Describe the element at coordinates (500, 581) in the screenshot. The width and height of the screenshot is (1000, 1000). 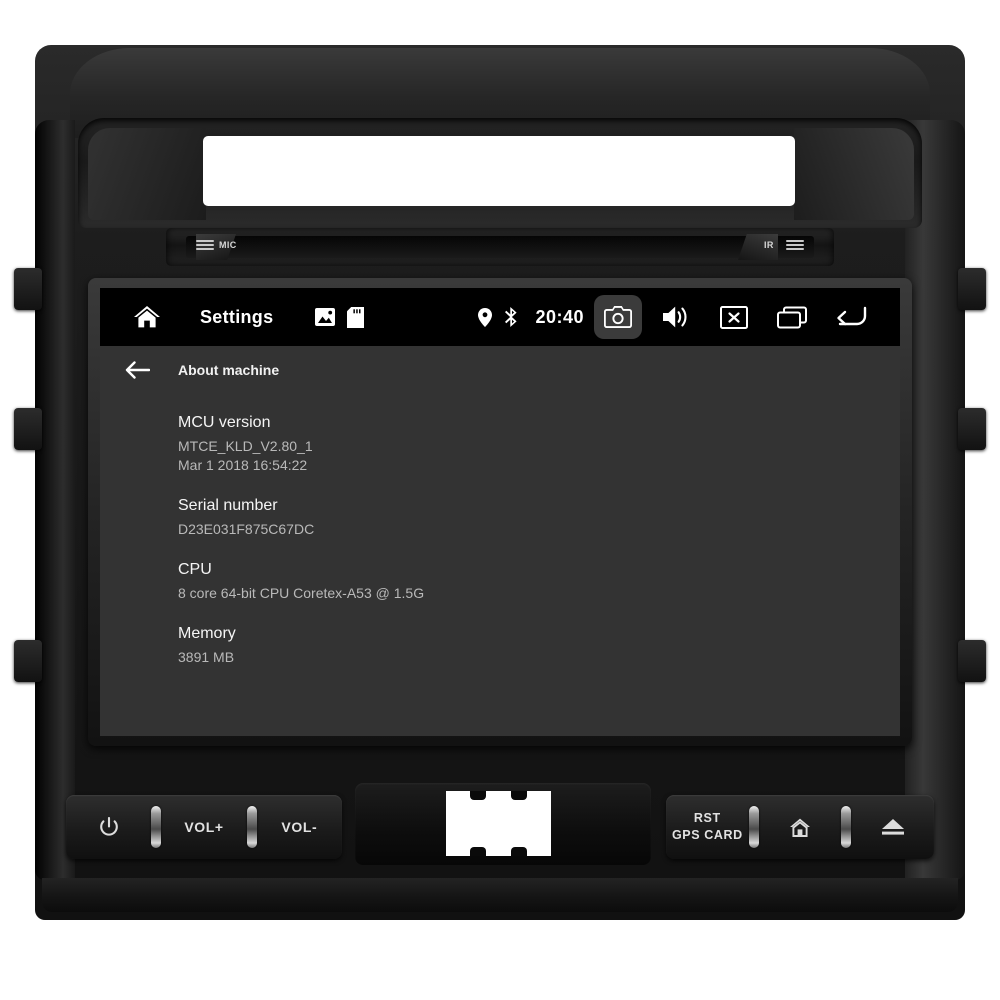
I see `list-item: CPU 8 core 64-bit CPU Coretex-A53 @ 1.5G` at that location.